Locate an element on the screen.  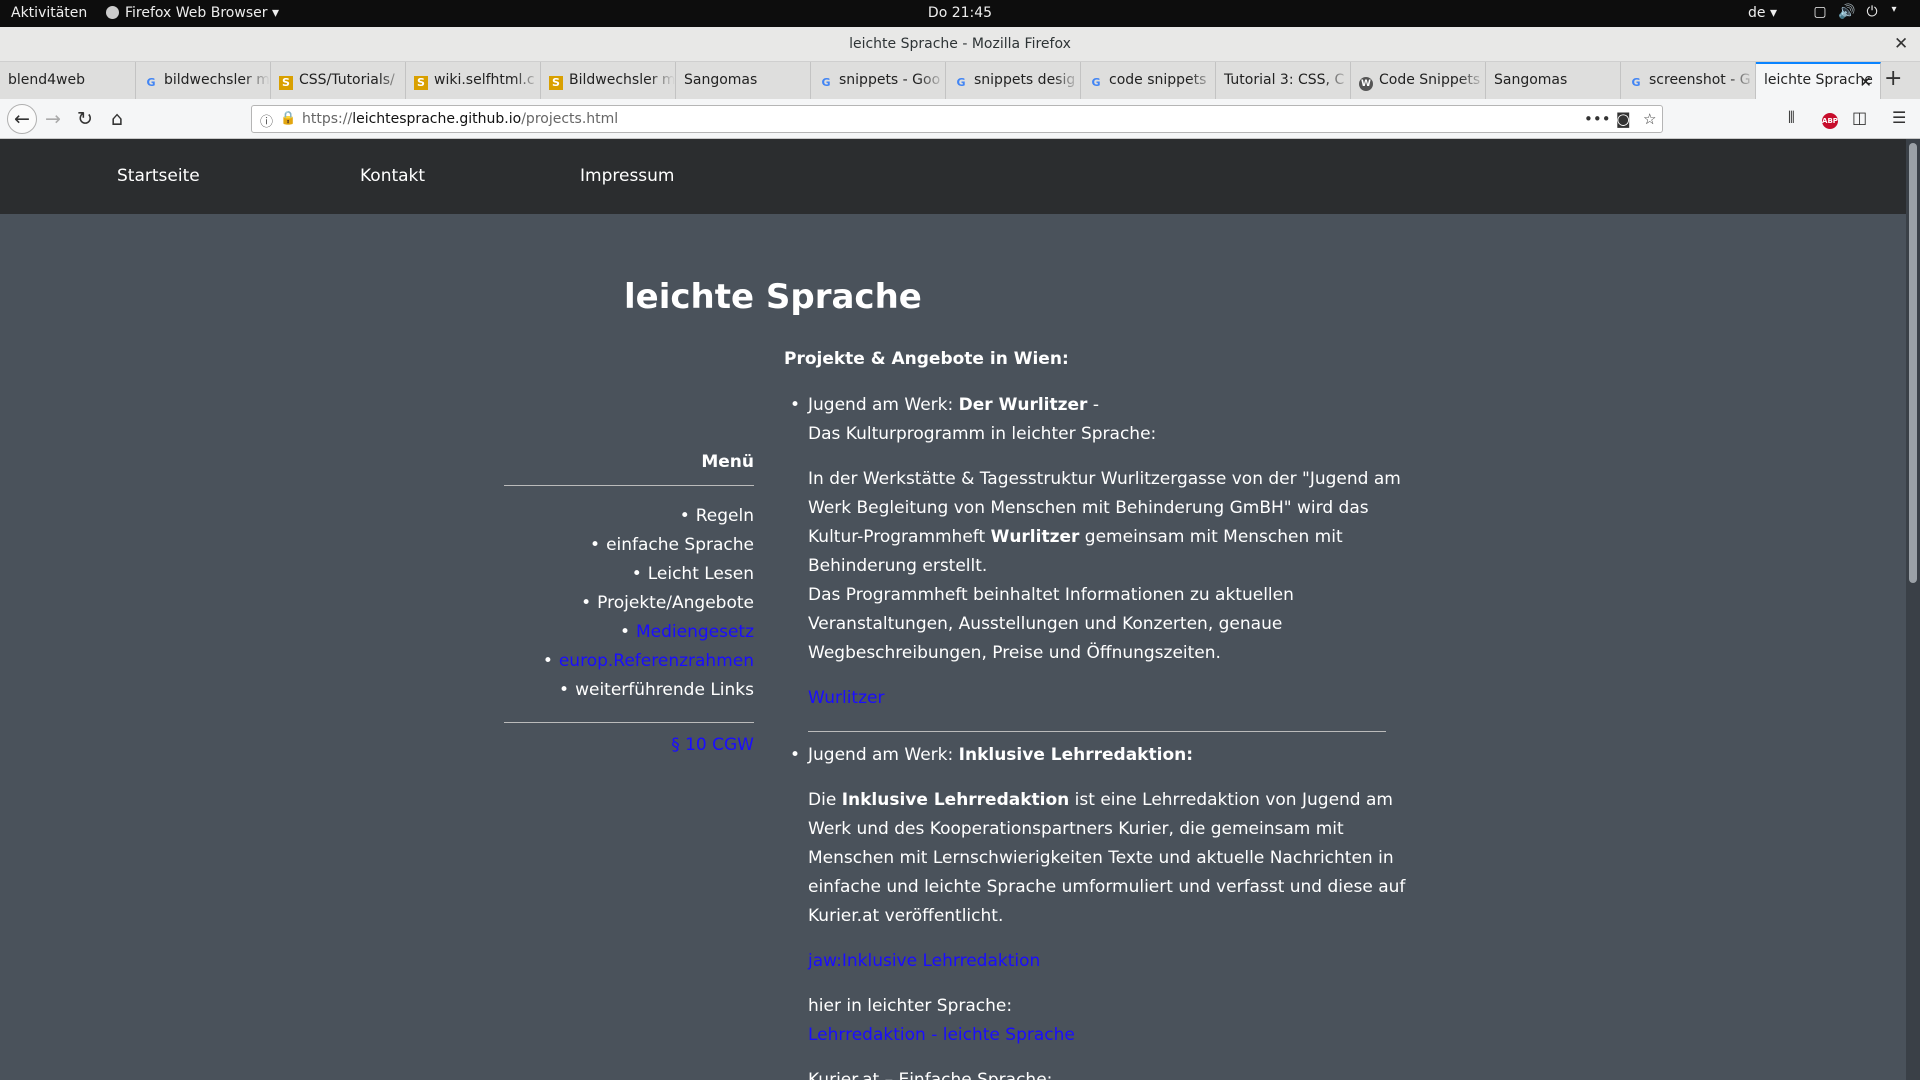
tab: blend4web is located at coordinates (68, 80).